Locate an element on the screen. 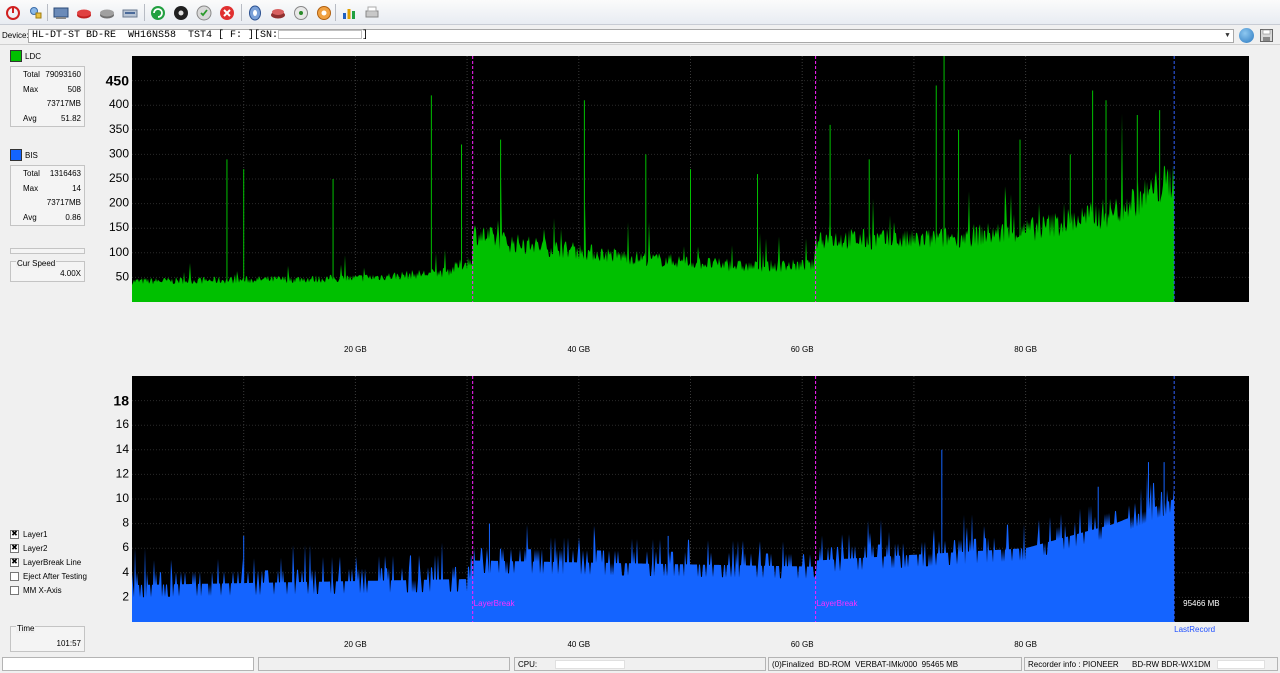 This screenshot has width=1280, height=673. ldc-name: LDC is located at coordinates (33, 56).